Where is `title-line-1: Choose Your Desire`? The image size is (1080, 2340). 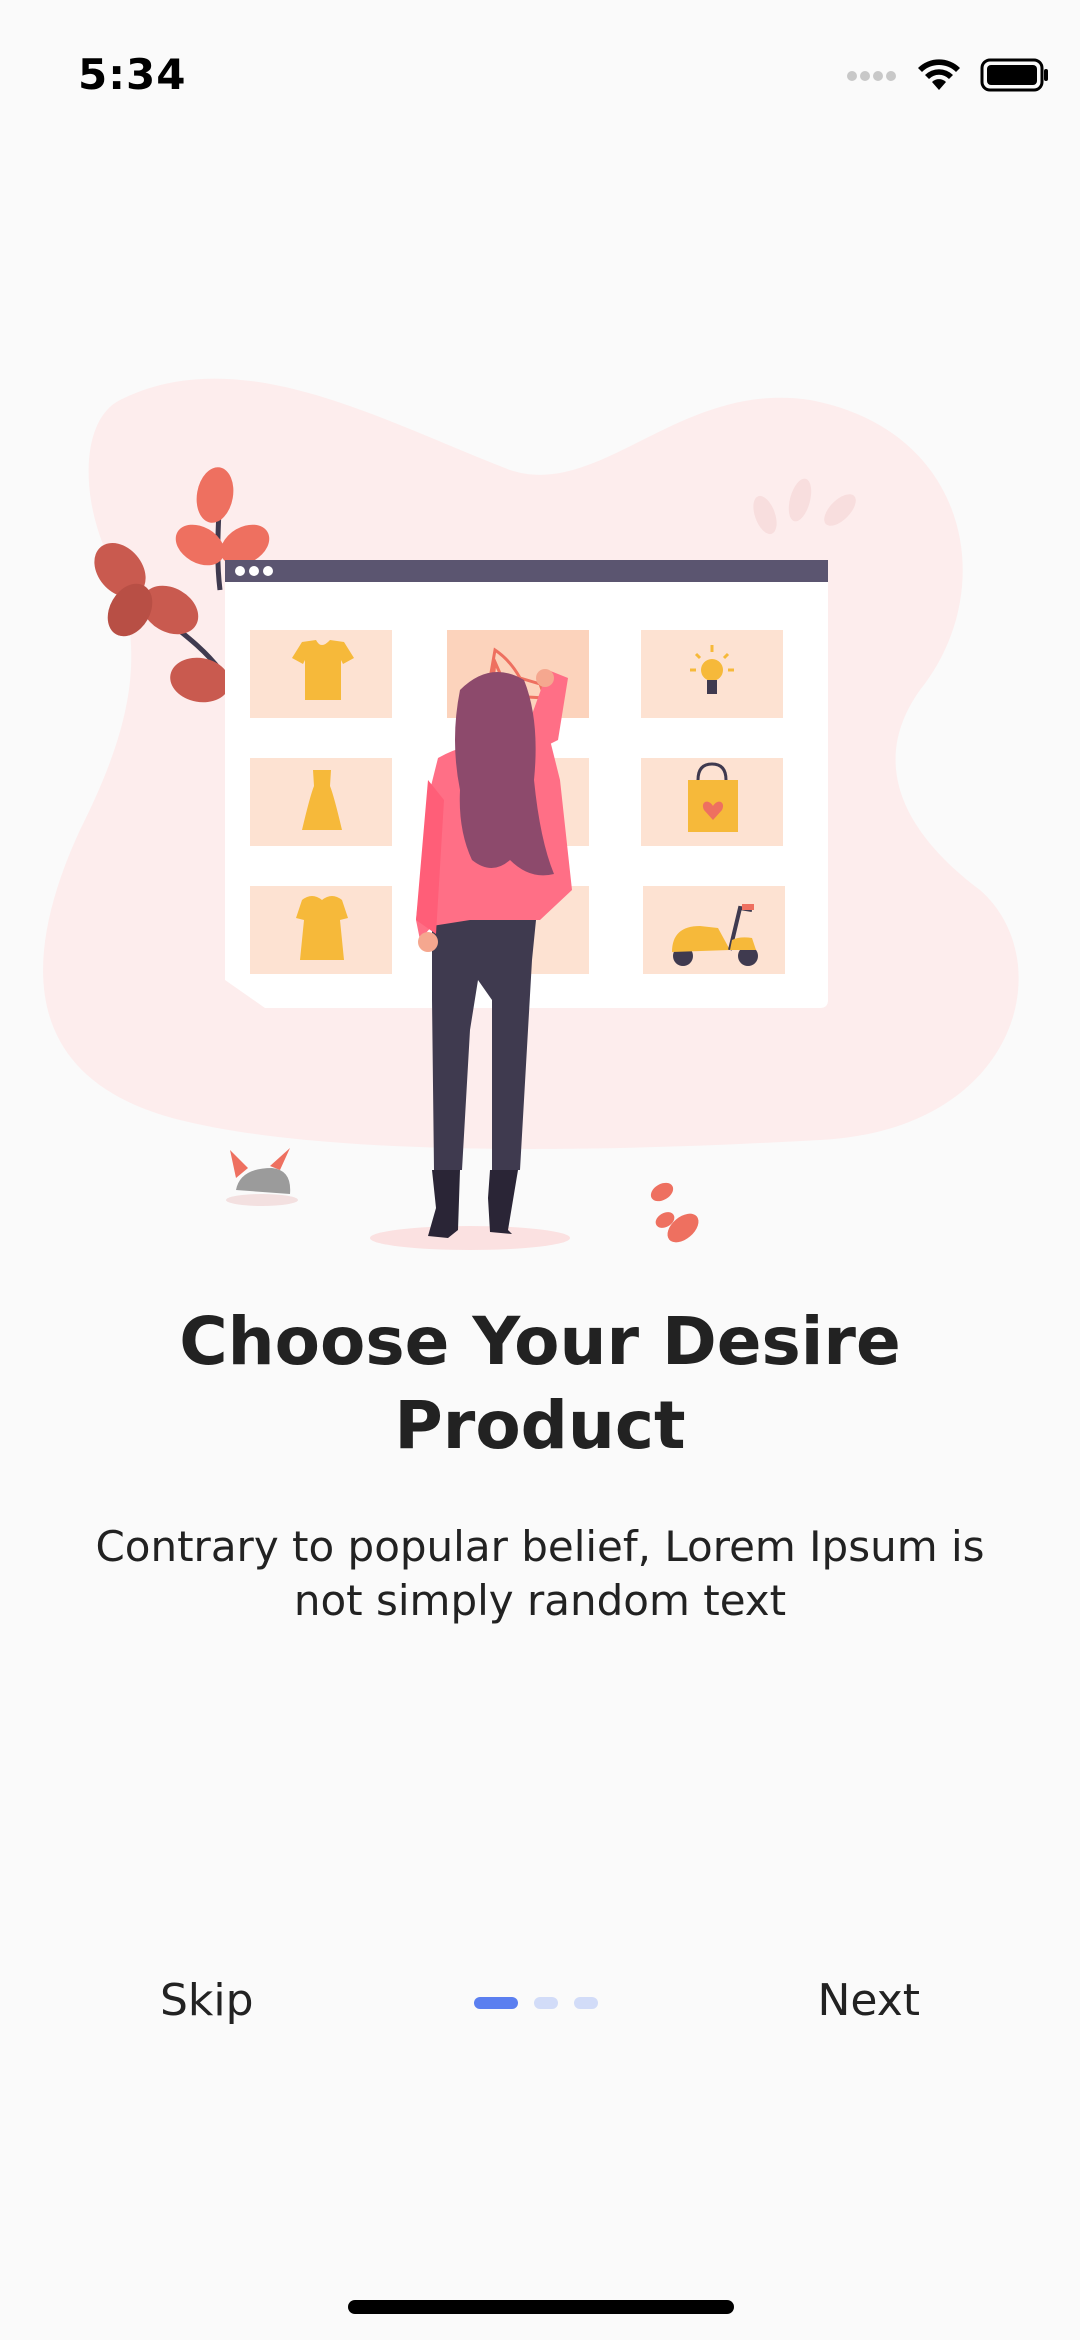 title-line-1: Choose Your Desire is located at coordinates (540, 1341).